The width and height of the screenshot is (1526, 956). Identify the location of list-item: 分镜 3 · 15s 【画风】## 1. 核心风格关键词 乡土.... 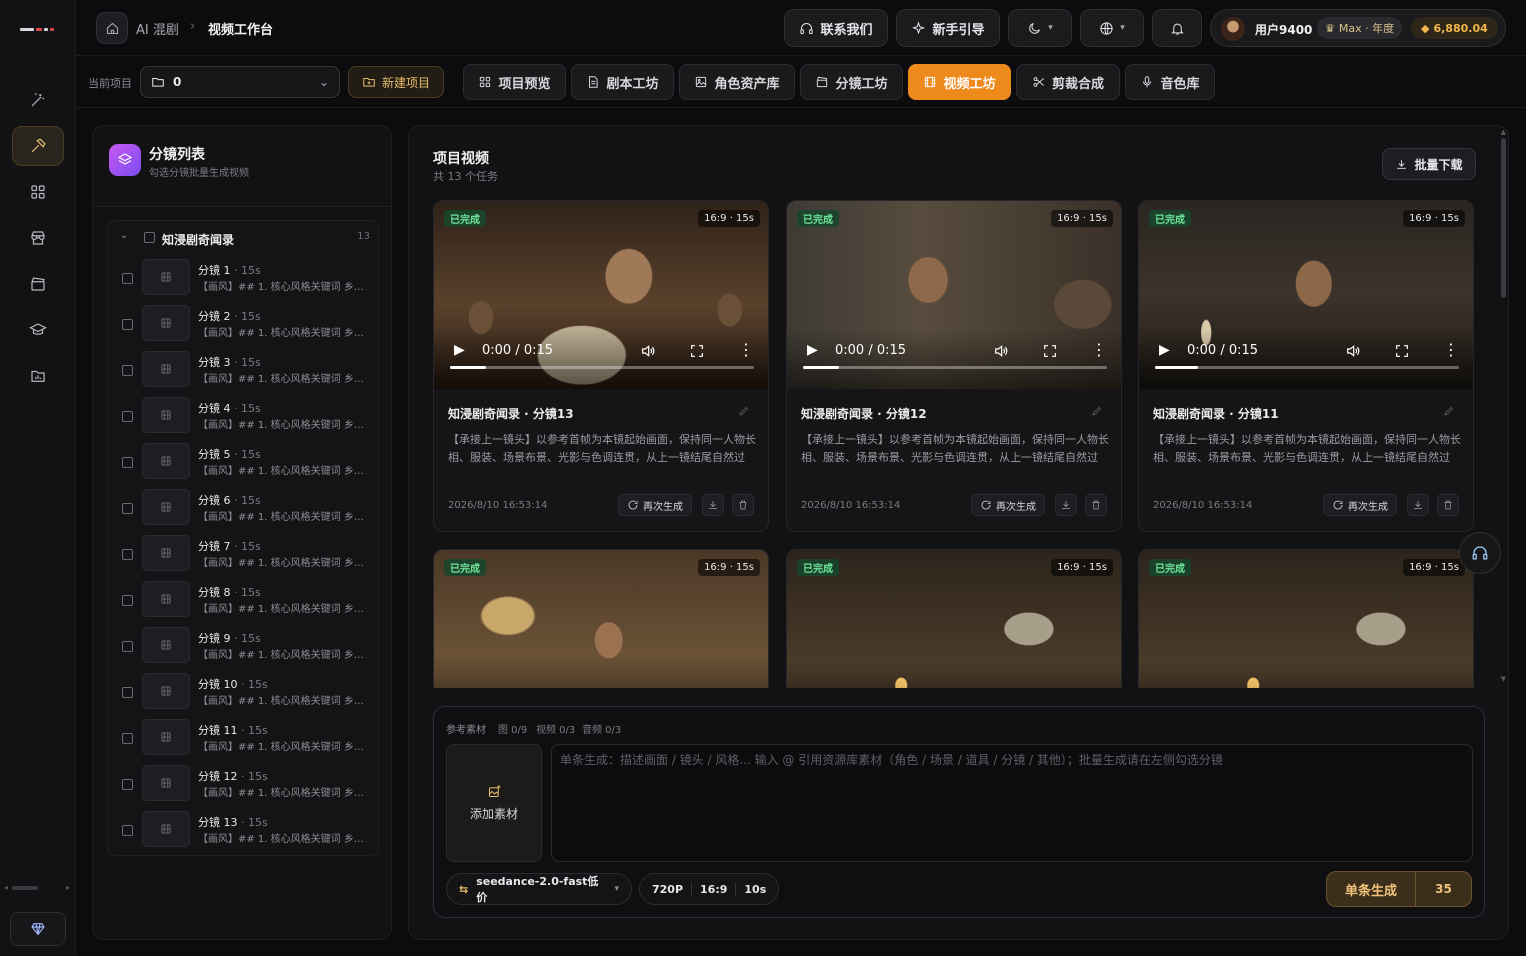
(243, 370).